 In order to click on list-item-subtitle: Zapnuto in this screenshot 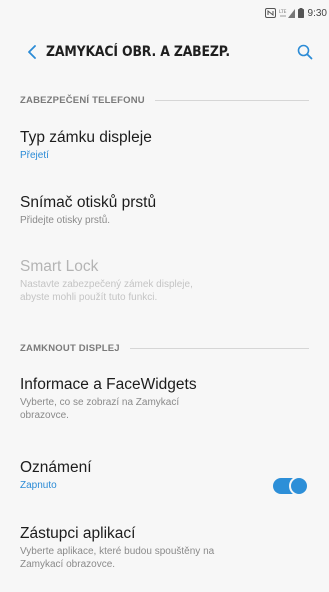, I will do `click(38, 485)`.